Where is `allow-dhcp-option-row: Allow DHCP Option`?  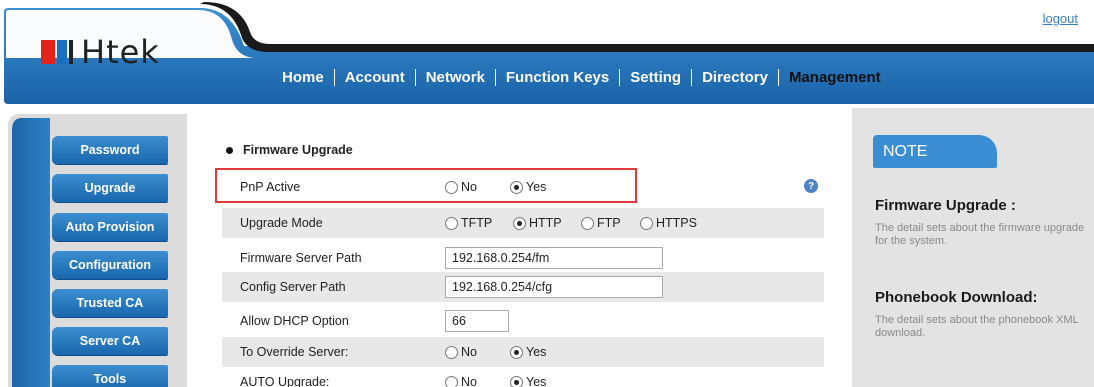
allow-dhcp-option-row: Allow DHCP Option is located at coordinates (523, 321).